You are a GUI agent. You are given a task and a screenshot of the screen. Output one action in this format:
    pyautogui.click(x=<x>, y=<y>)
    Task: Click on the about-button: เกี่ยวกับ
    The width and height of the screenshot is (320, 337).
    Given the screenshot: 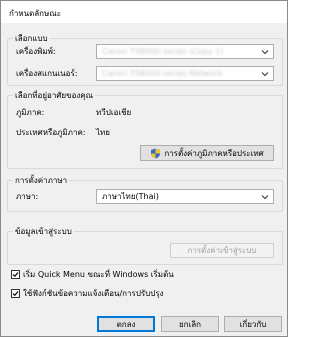 What is the action you would take?
    pyautogui.click(x=253, y=324)
    